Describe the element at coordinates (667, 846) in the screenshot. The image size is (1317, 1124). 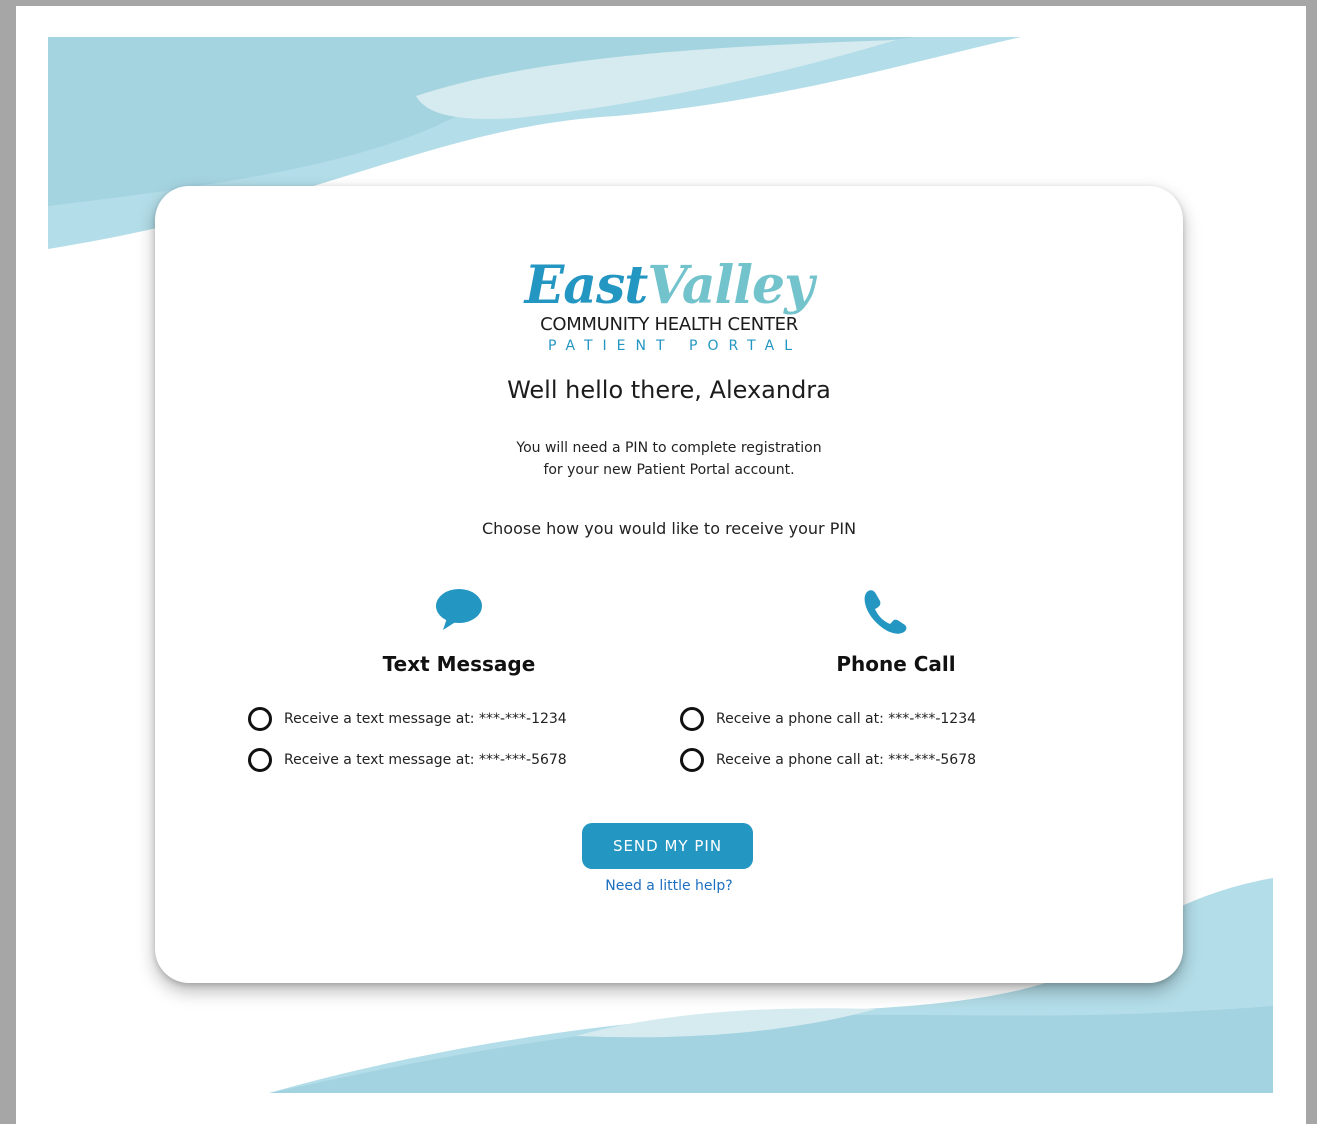
I see `send-pin-button: SEND MY PIN` at that location.